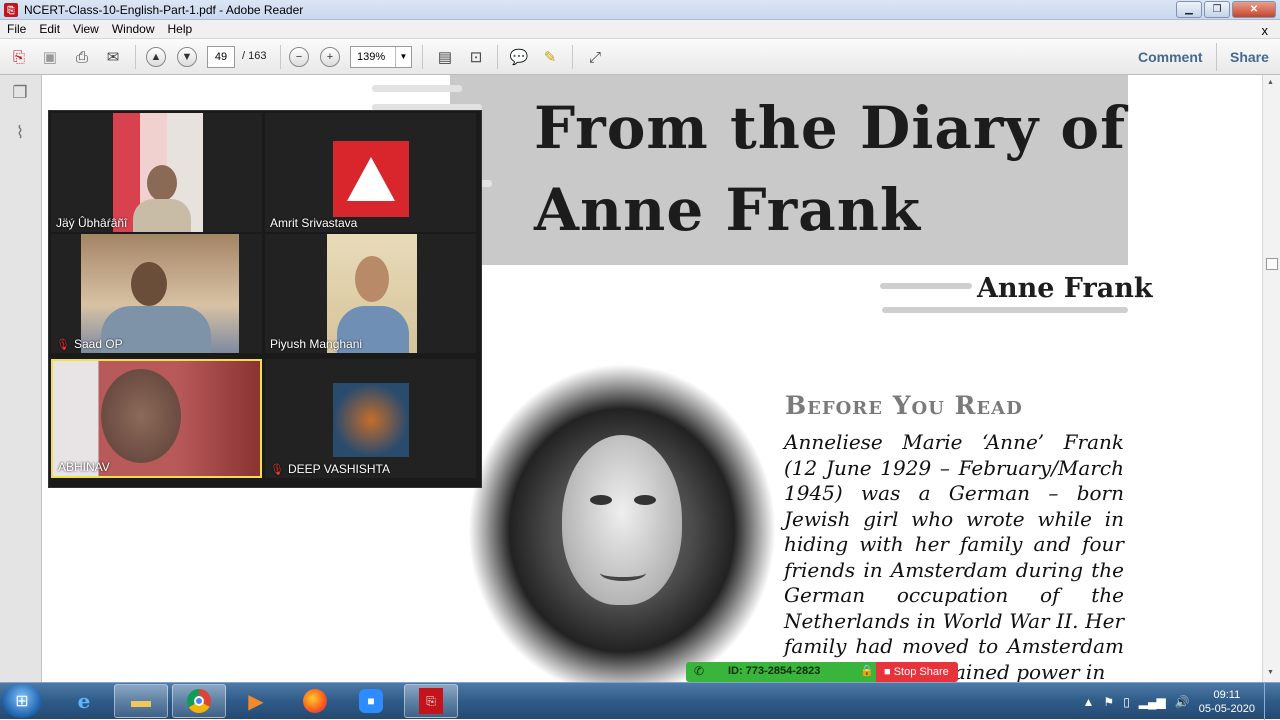  I want to click on participant-name: Piyush Manghani, so click(316, 344).